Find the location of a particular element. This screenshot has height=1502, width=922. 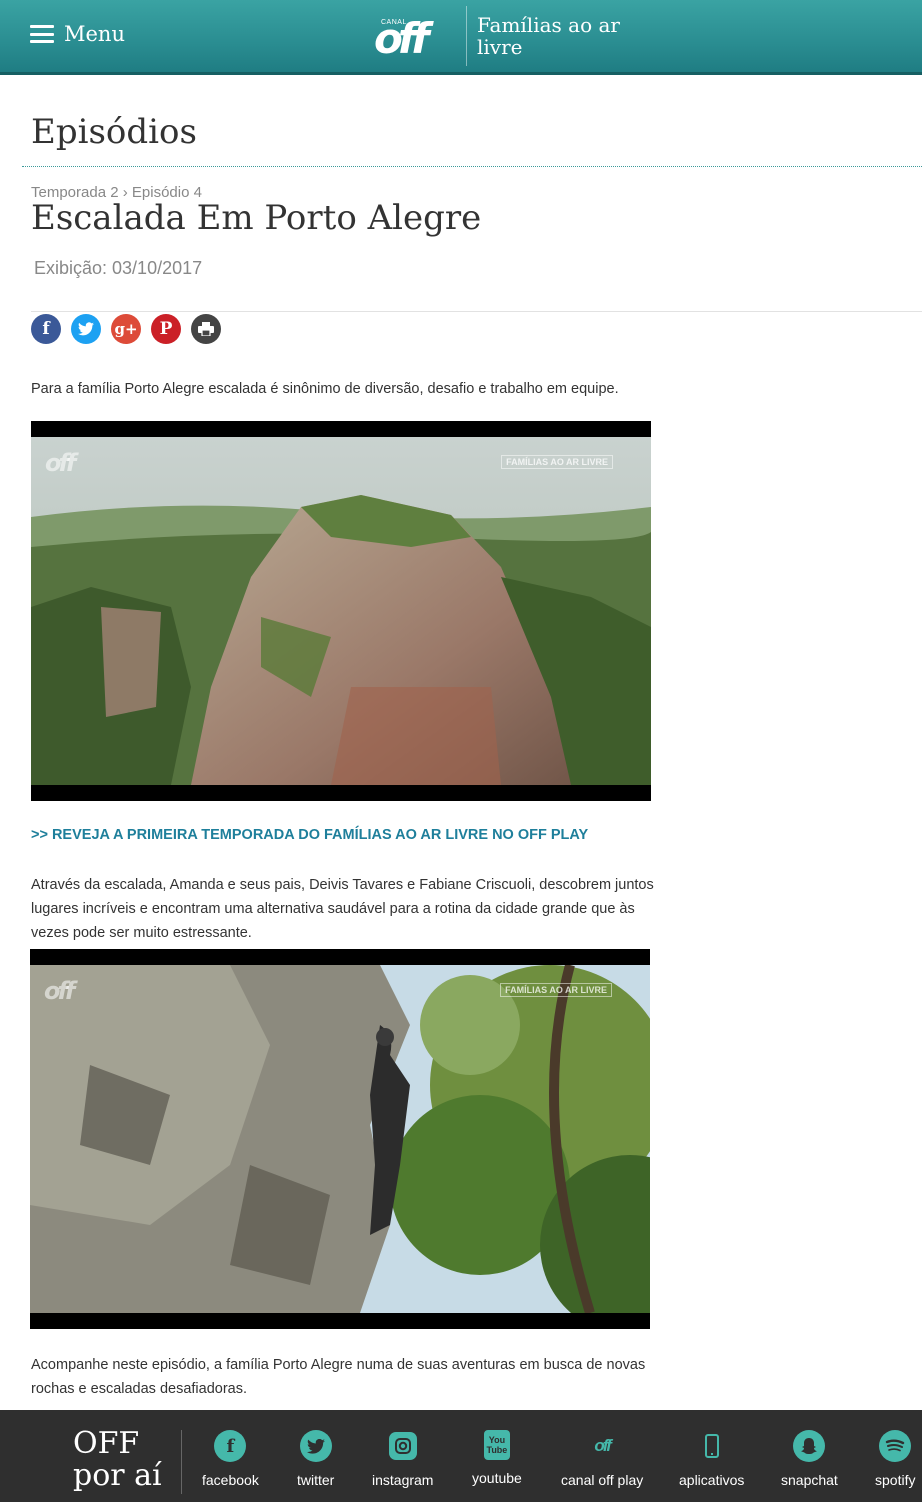

logo-off-text: off is located at coordinates (401, 38).